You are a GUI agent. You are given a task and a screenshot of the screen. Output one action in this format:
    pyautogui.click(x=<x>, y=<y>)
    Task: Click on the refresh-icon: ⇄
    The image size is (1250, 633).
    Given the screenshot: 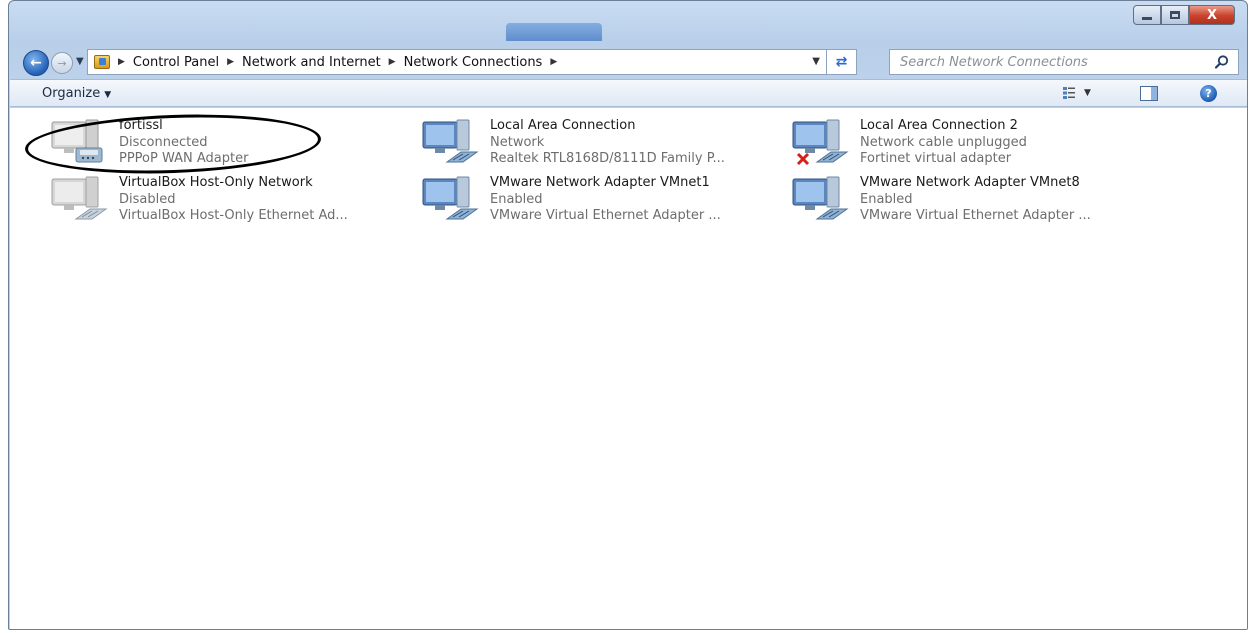 What is the action you would take?
    pyautogui.click(x=841, y=62)
    